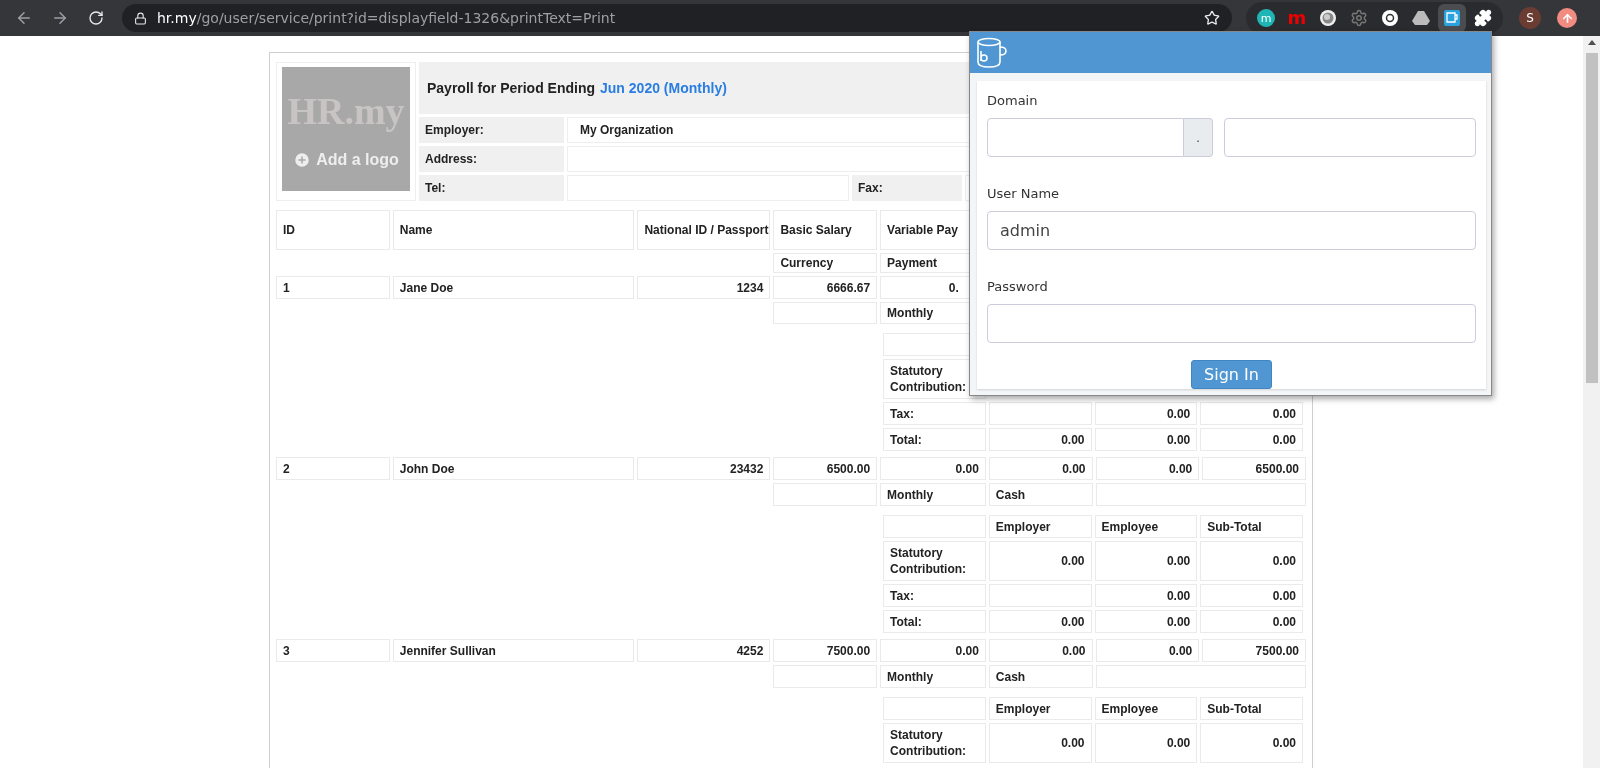 The width and height of the screenshot is (1600, 768). I want to click on field-label: Password, so click(1018, 286).